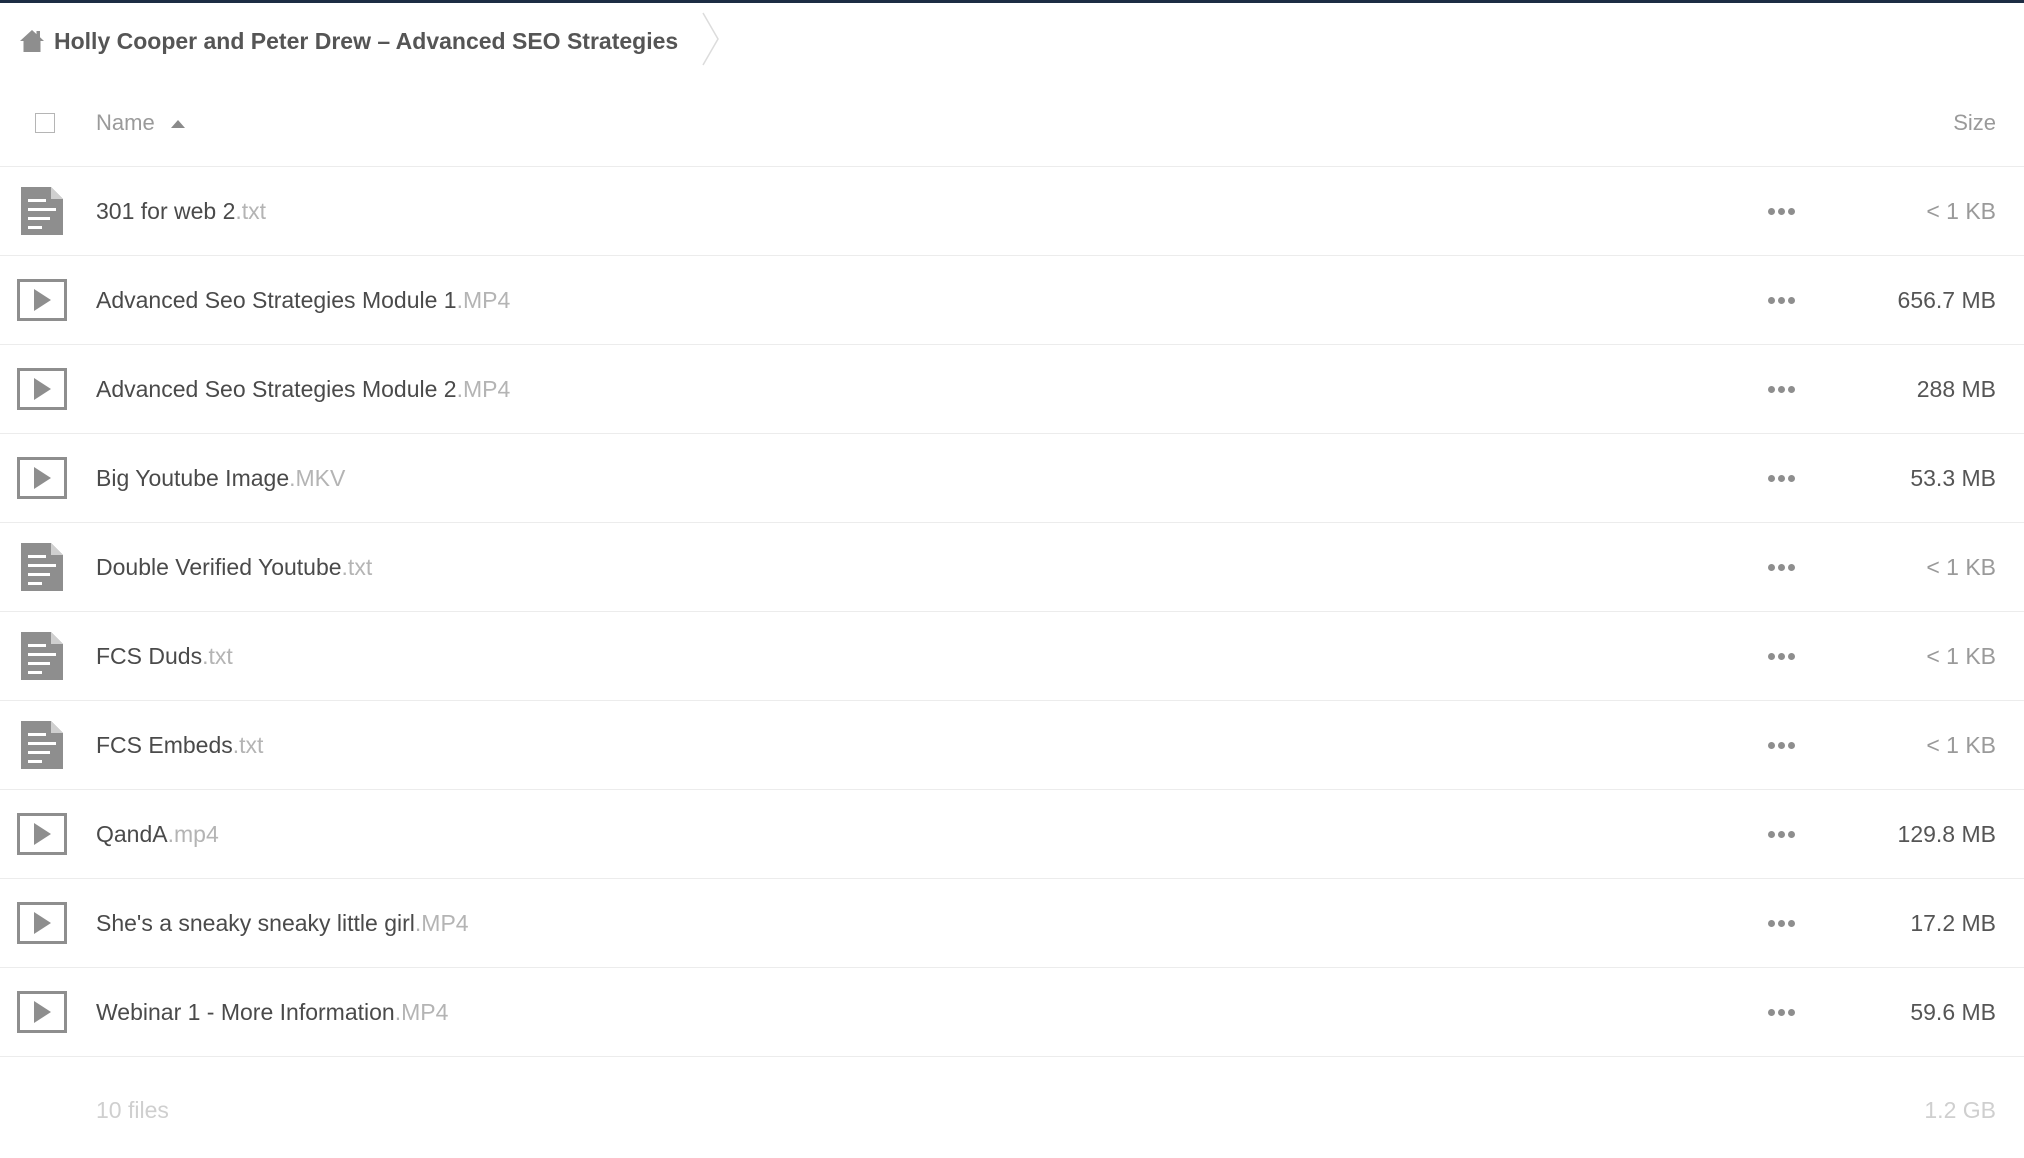  I want to click on file-size: 288 MB, so click(1956, 389).